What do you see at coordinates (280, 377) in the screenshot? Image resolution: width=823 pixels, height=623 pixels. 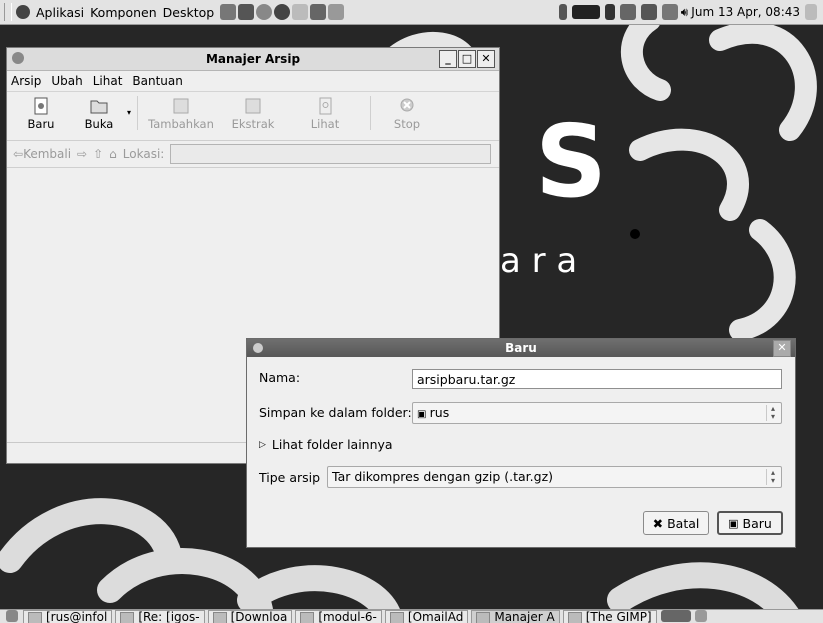 I see `name-label: Nama:` at bounding box center [280, 377].